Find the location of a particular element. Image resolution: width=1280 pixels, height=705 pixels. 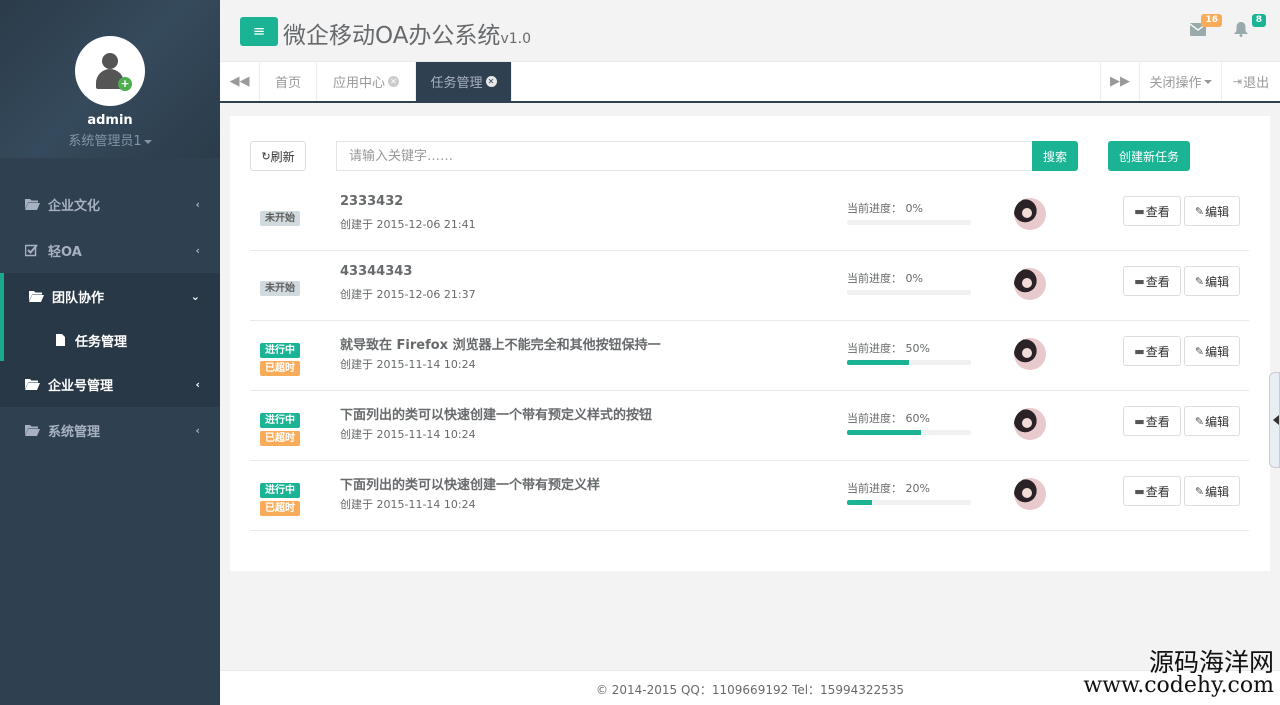

sidebar-item-system: 系统管理 ‹ is located at coordinates (110, 430).